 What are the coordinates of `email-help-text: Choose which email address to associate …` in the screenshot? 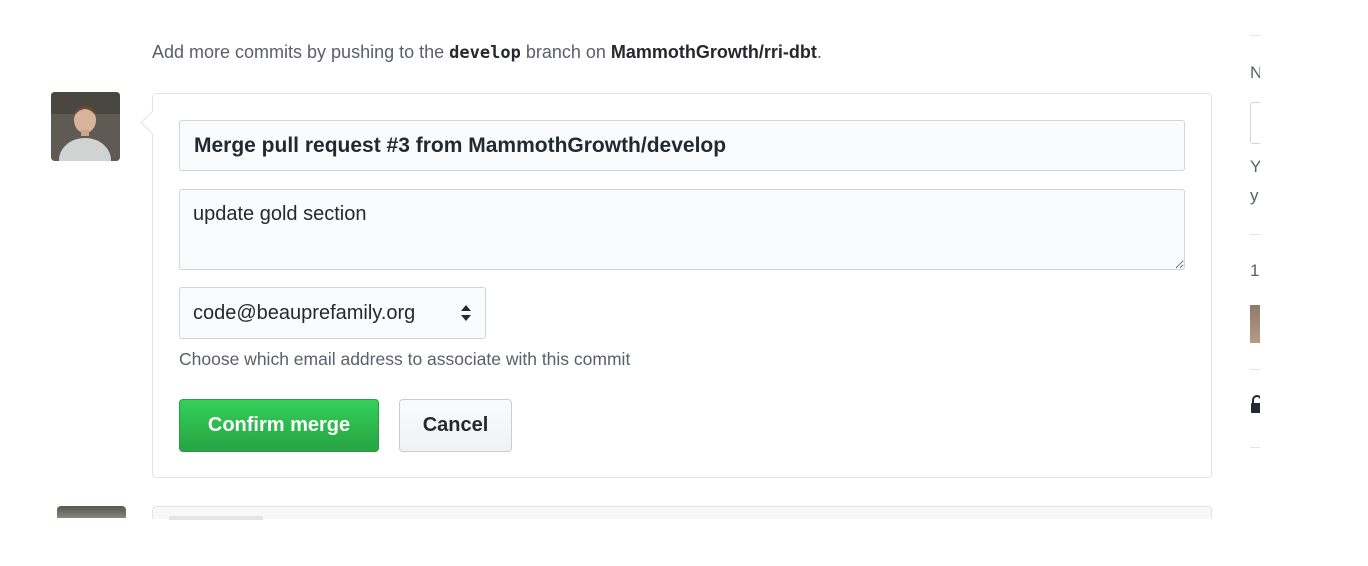 It's located at (405, 359).